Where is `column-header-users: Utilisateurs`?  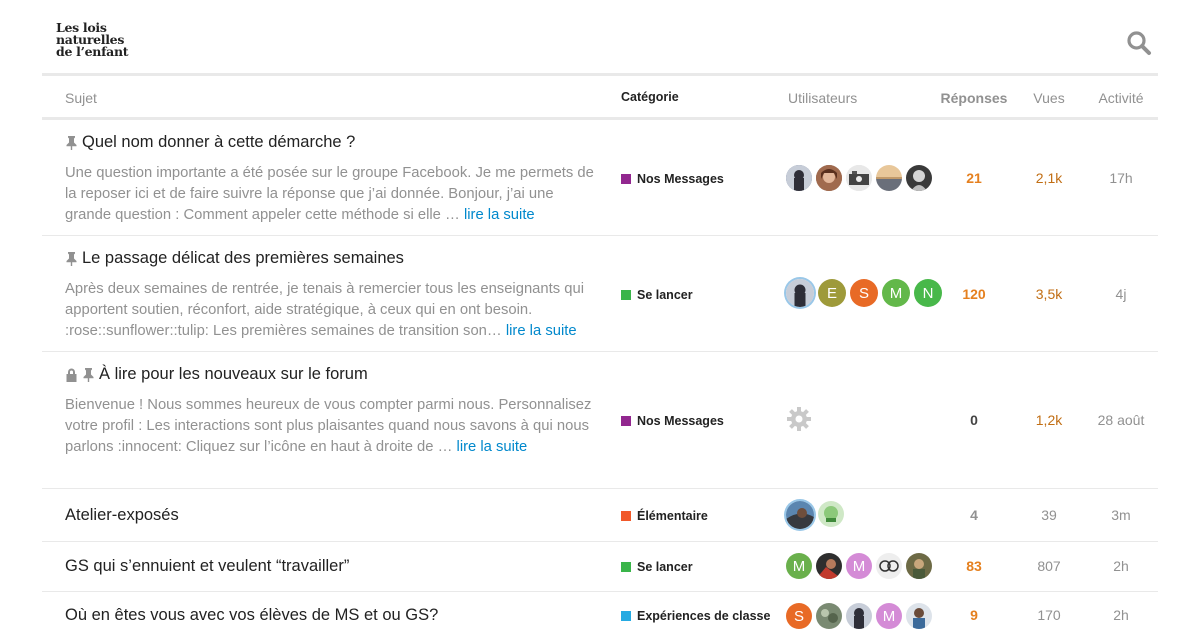 column-header-users: Utilisateurs is located at coordinates (823, 98).